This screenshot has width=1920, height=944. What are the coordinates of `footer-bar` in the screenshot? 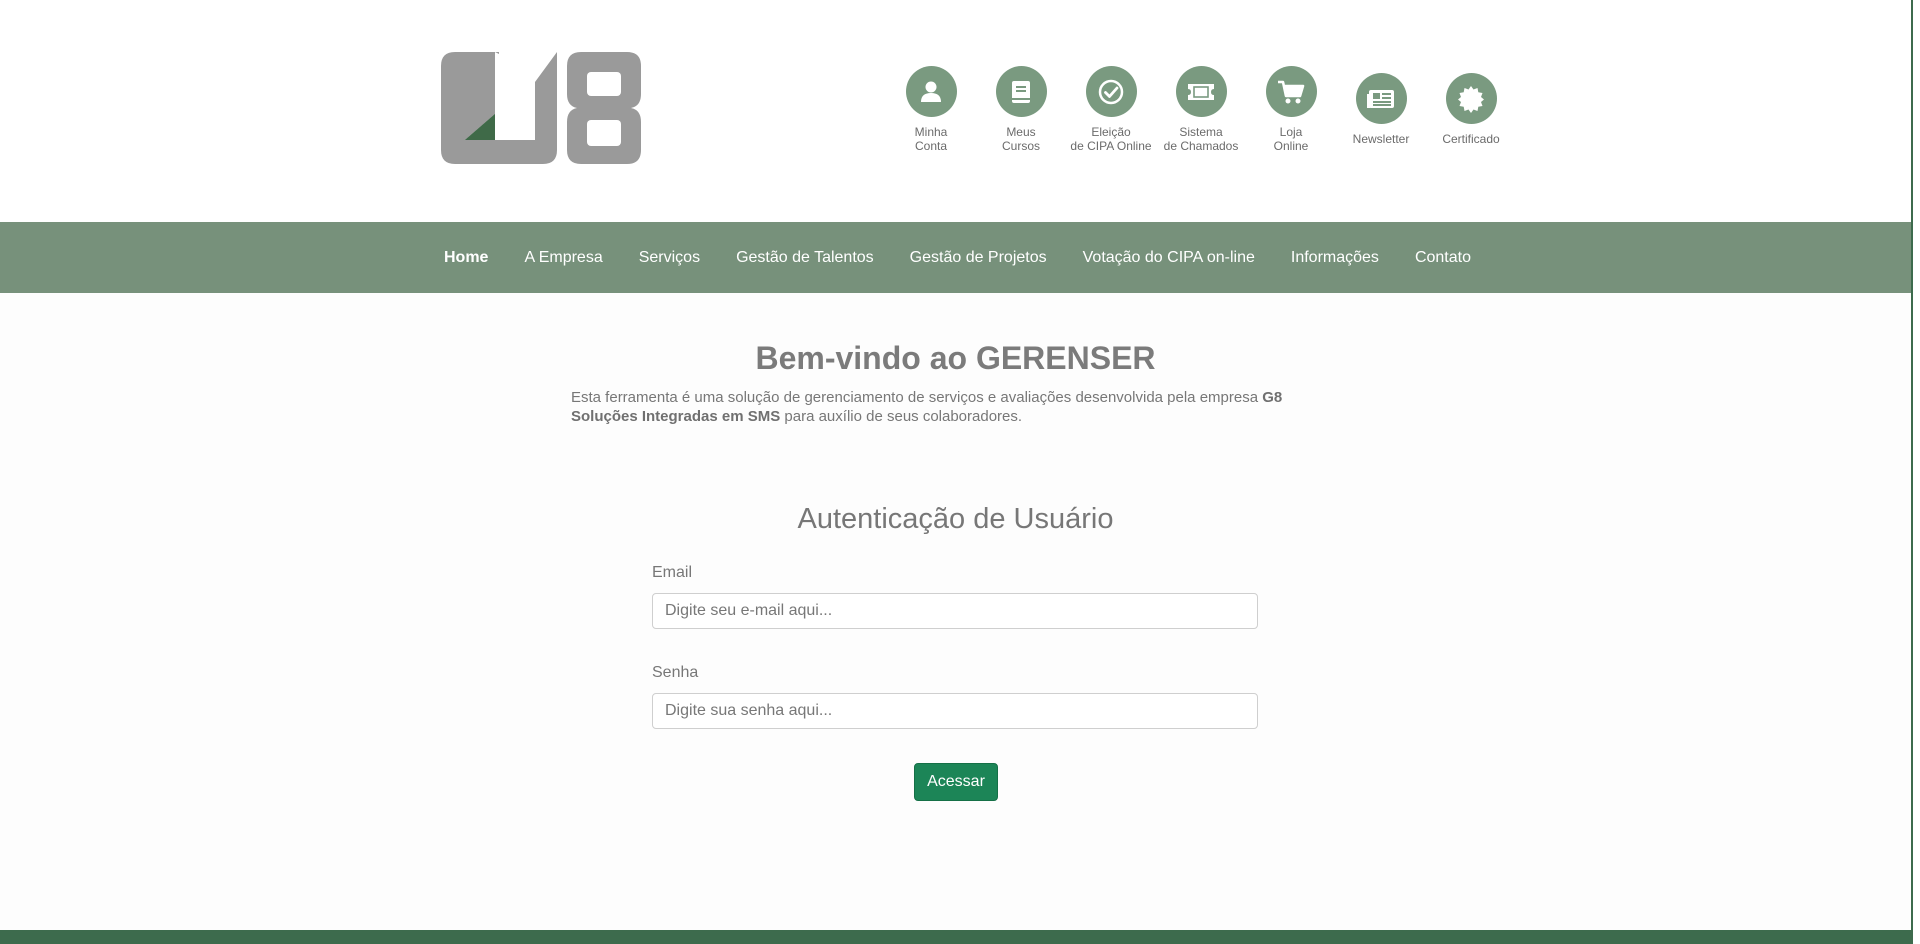 It's located at (955, 937).